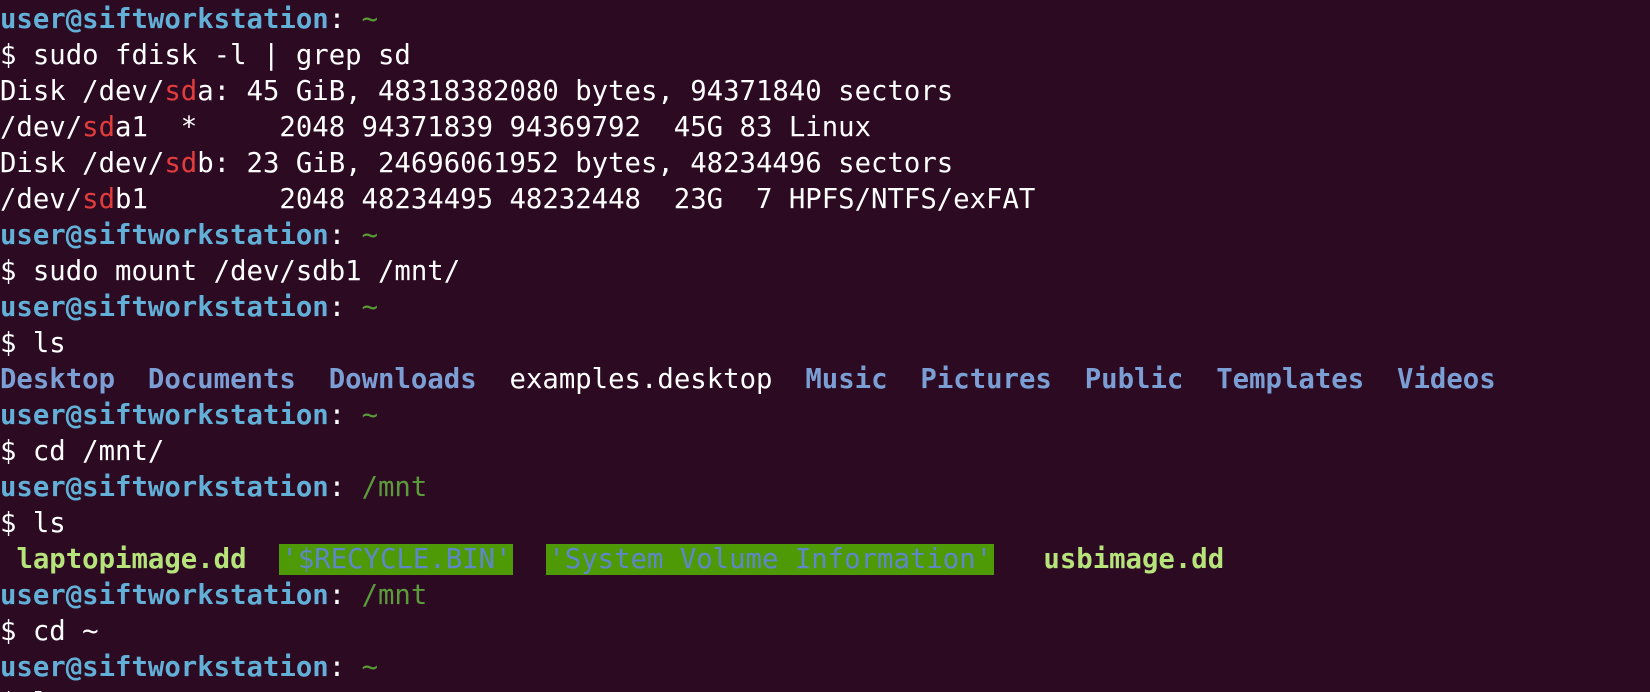 The image size is (1650, 692). I want to click on output-text: a1 * 2048 94371839 94369792 45G 83 Linux, so click(493, 127).